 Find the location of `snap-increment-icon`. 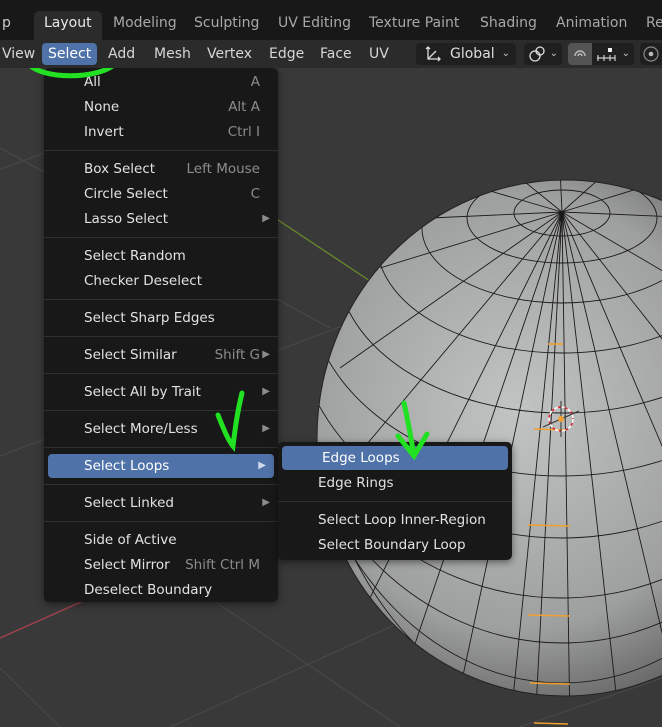

snap-increment-icon is located at coordinates (607, 55).